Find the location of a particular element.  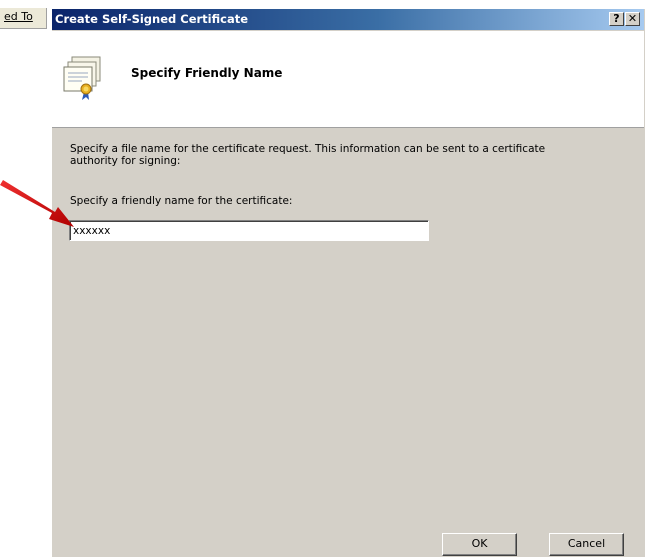

dialog-title: Create Self-Signed Certificate is located at coordinates (151, 19).